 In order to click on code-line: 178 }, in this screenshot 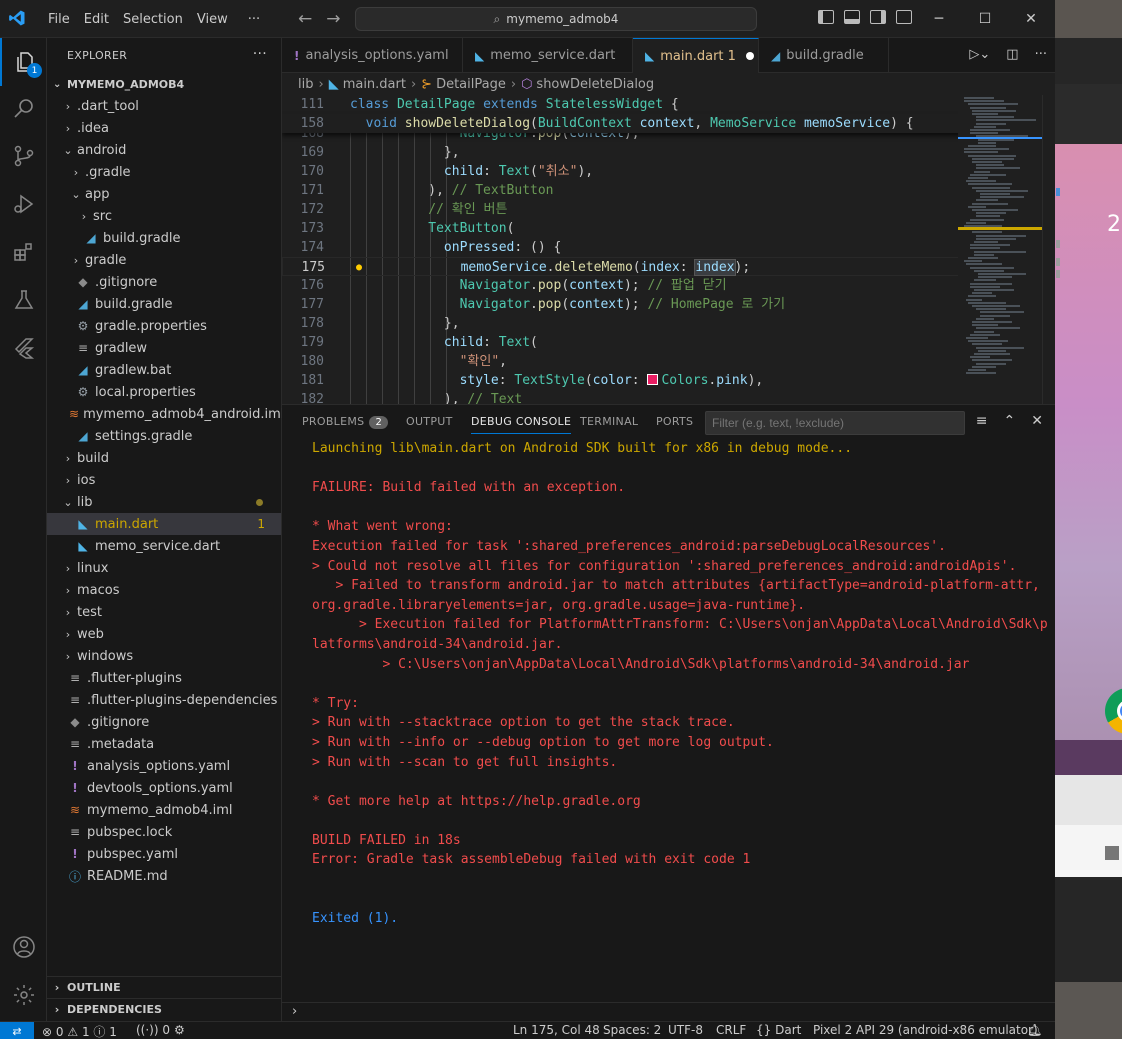, I will do `click(622, 323)`.